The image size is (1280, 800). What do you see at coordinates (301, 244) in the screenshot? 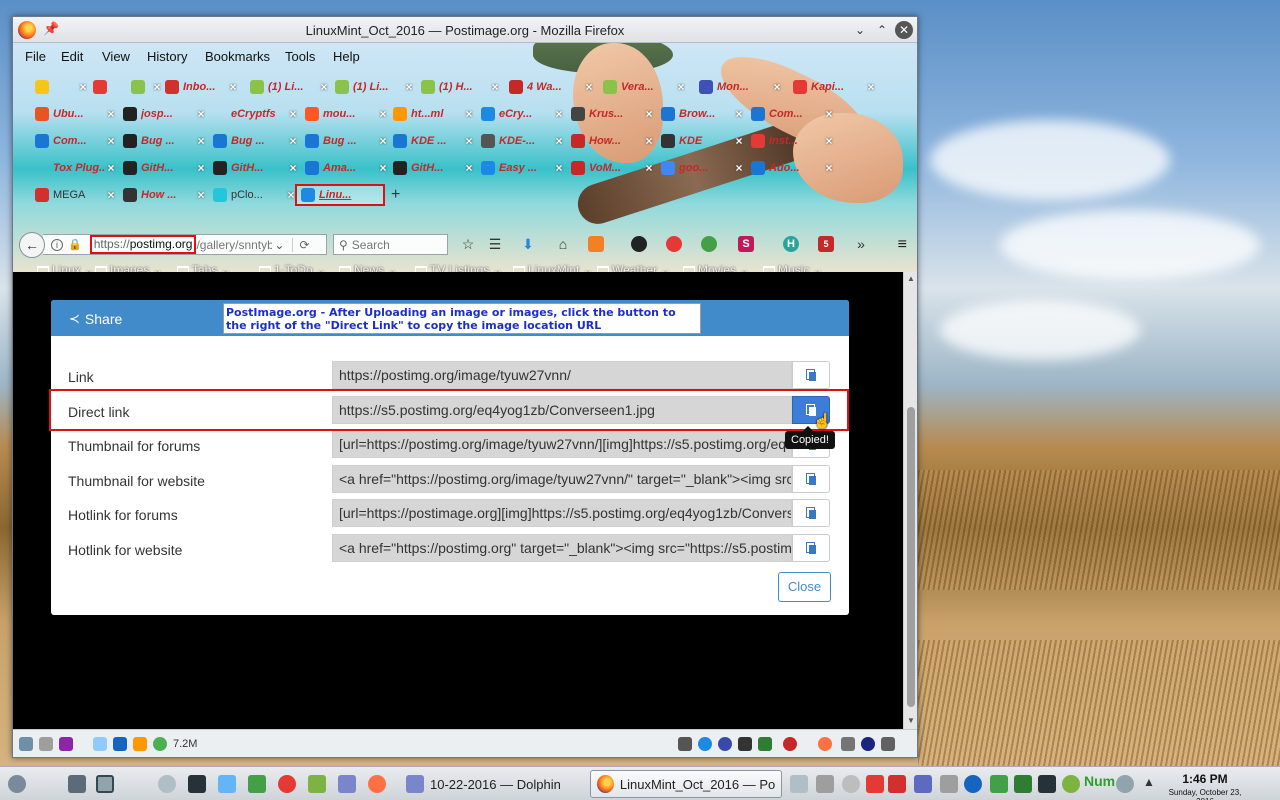
I see `reload-icon: ⟳` at bounding box center [301, 244].